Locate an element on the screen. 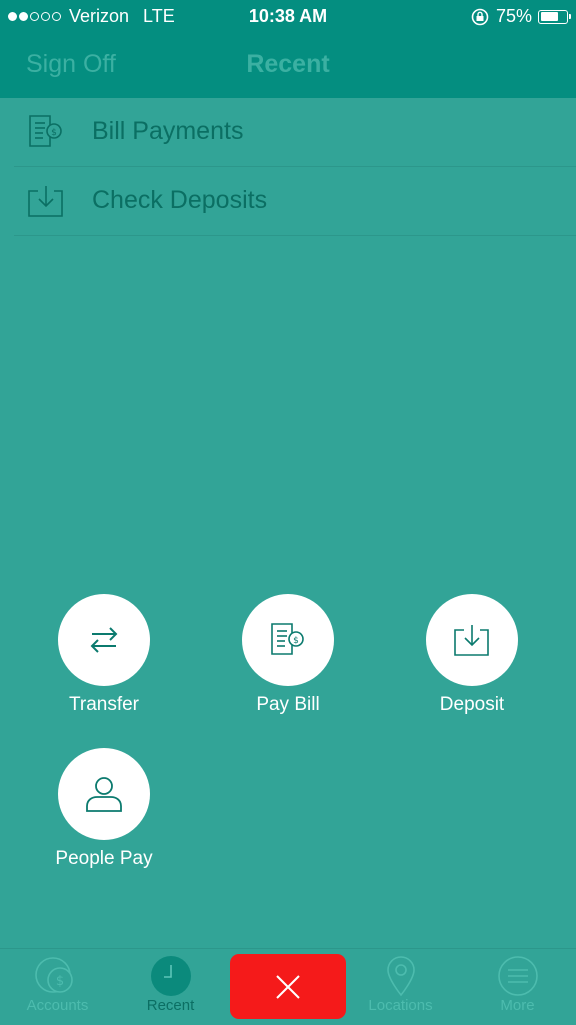  transfer-button is located at coordinates (104, 640).